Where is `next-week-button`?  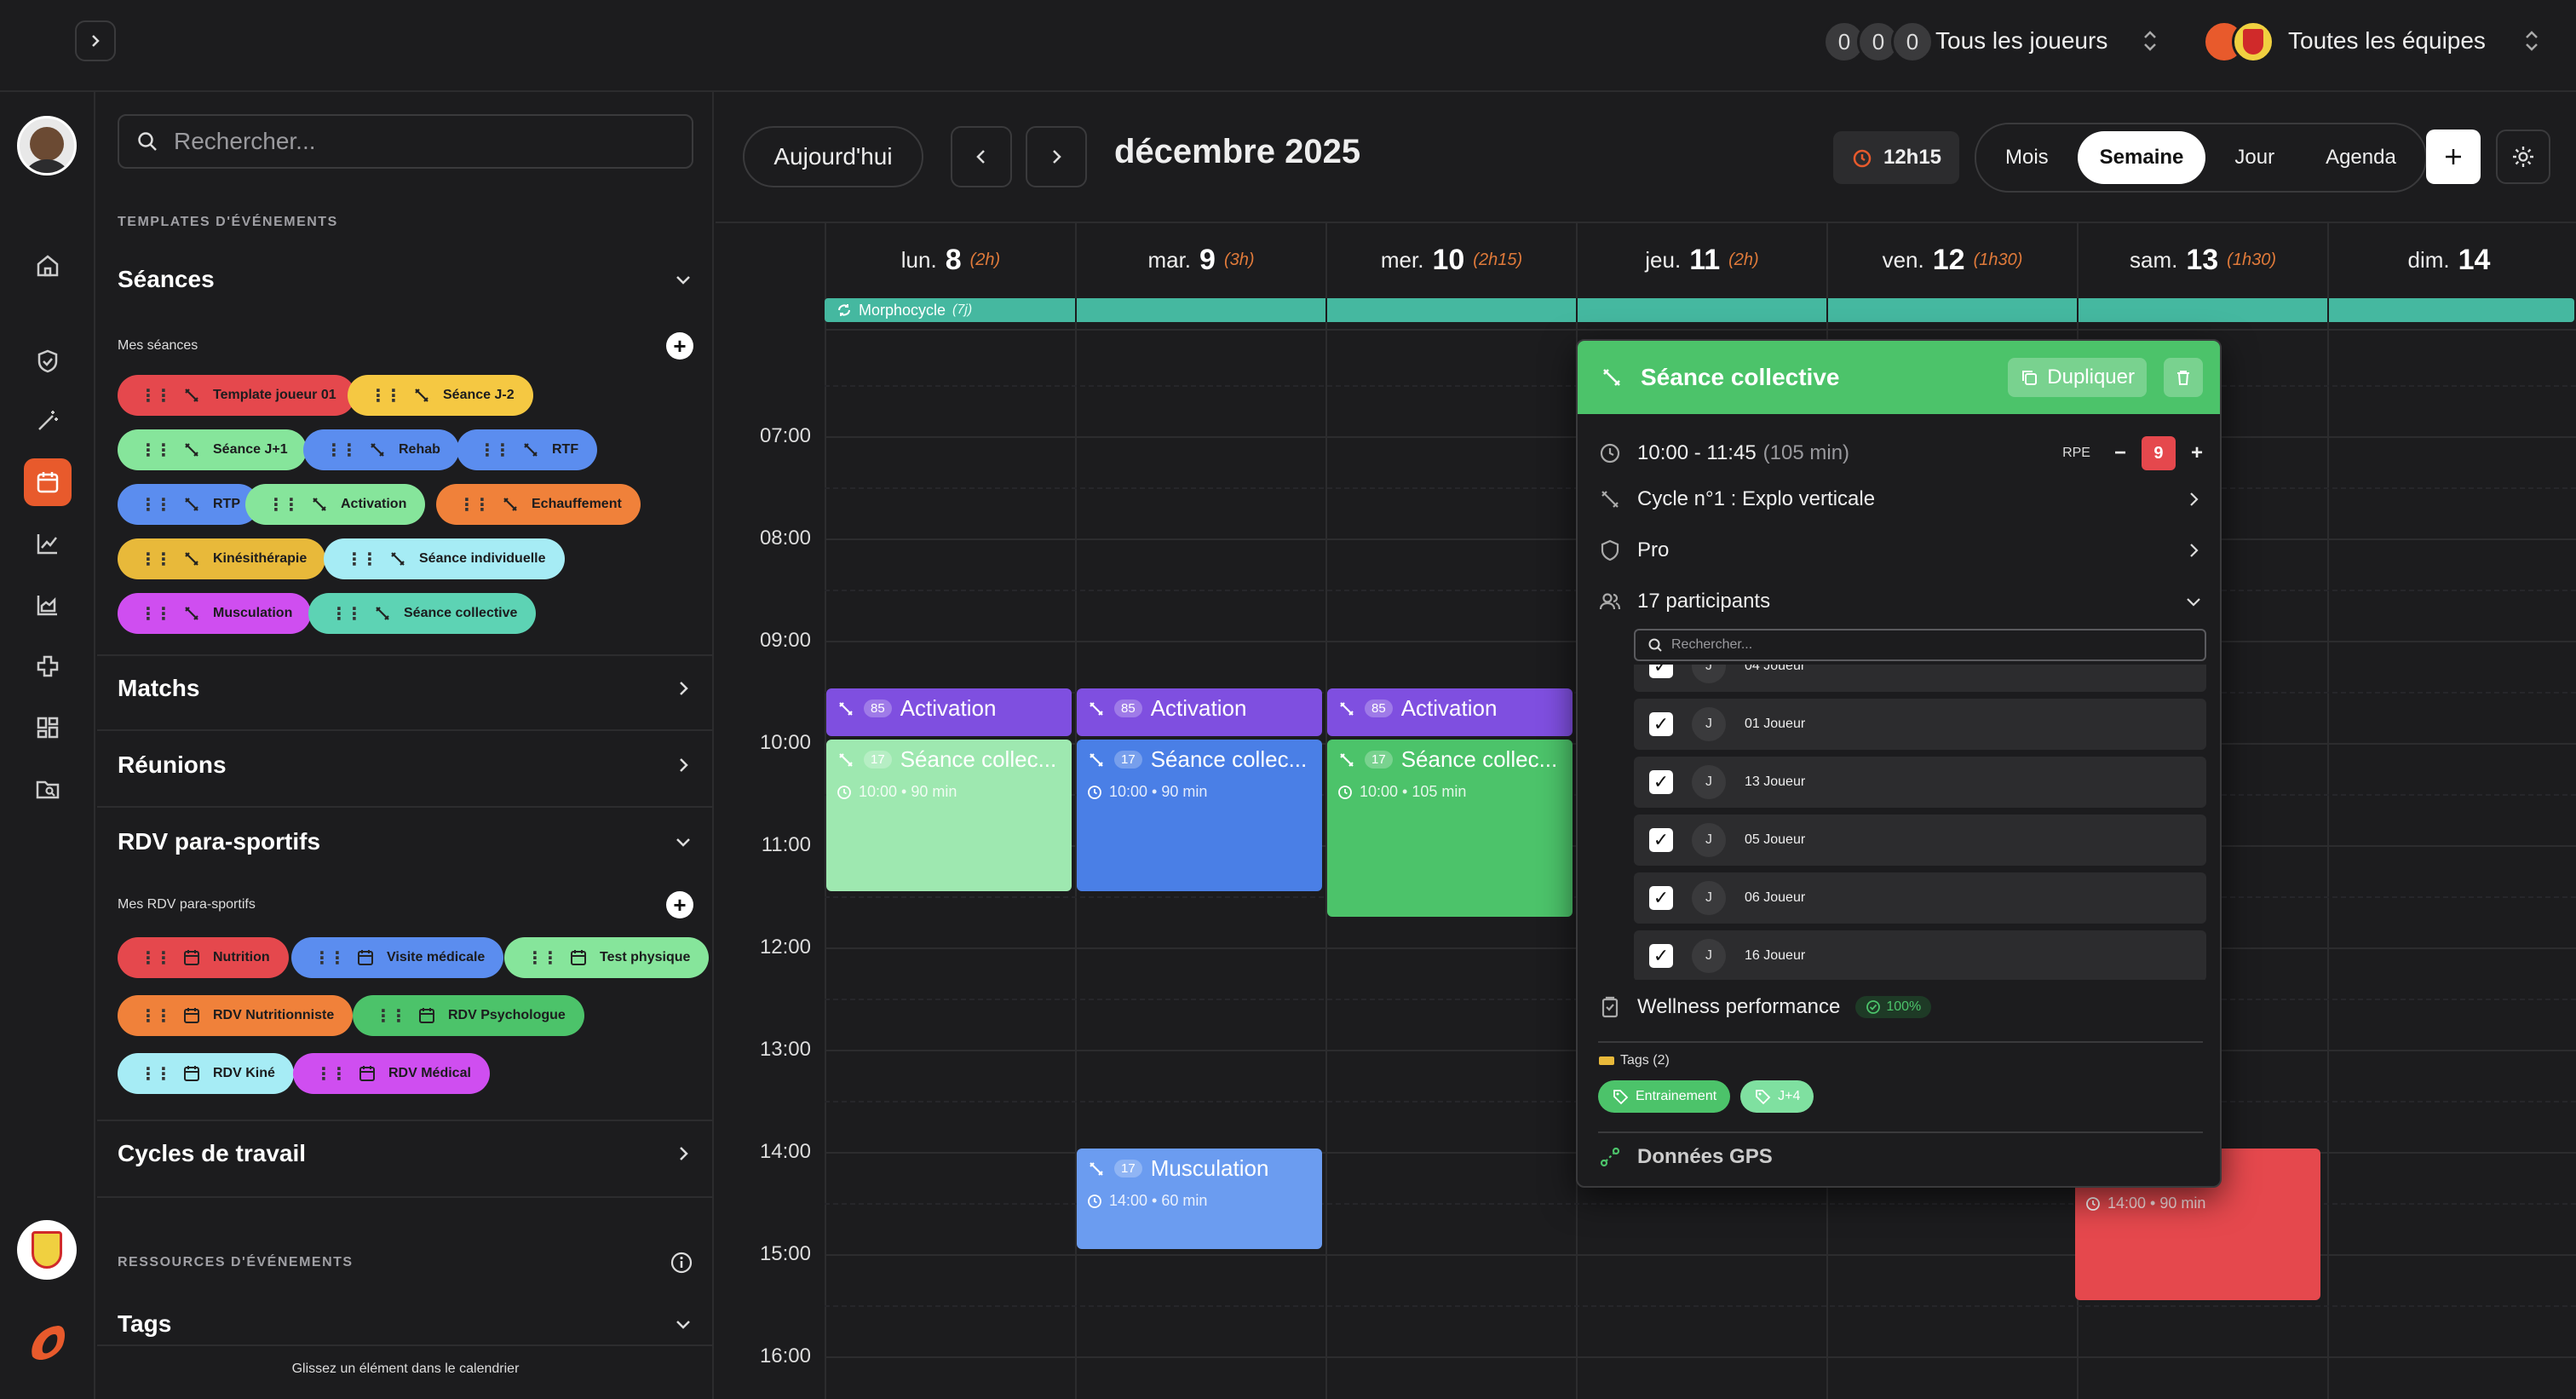
next-week-button is located at coordinates (1057, 156).